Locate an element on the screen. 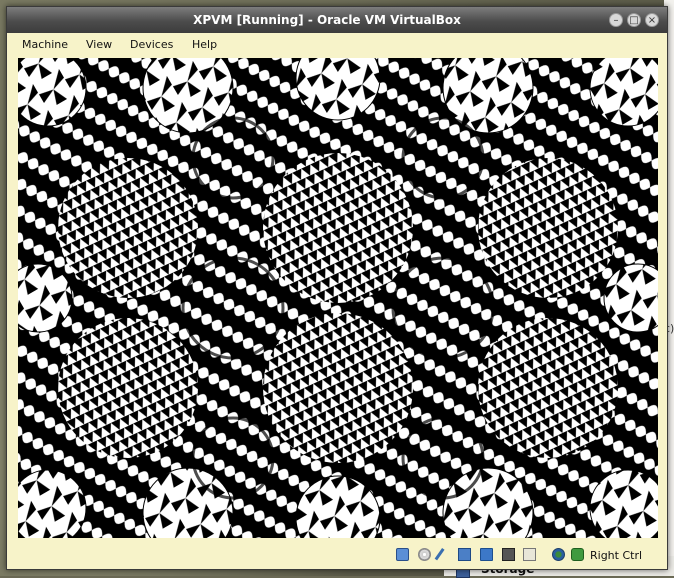  status-bar: Right Ctrl is located at coordinates (337, 554).